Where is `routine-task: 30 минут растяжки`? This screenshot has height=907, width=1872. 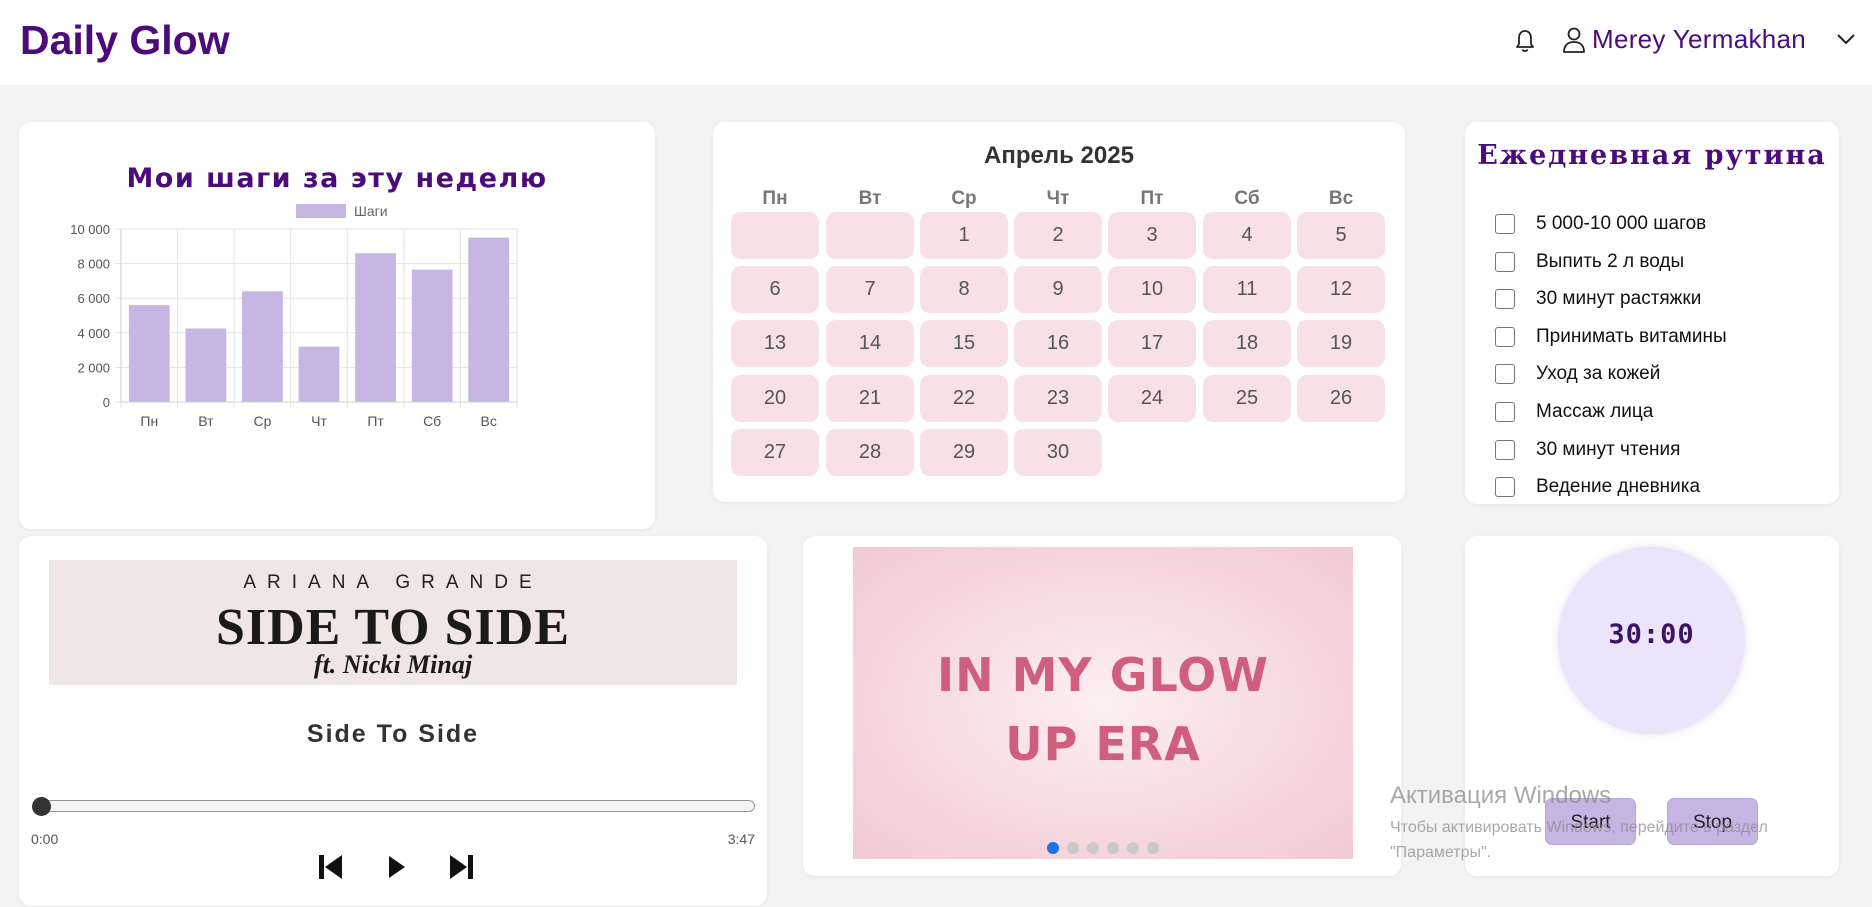
routine-task: 30 минут растяжки is located at coordinates (1598, 299).